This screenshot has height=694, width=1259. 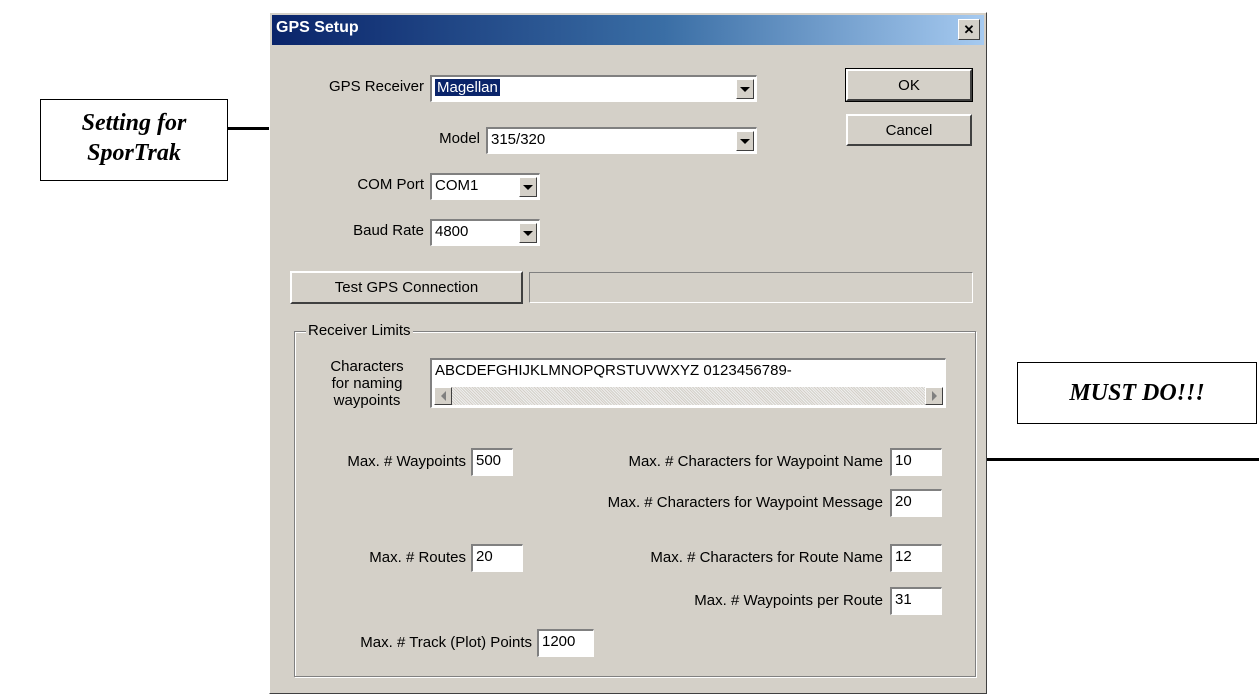 What do you see at coordinates (406, 461) in the screenshot?
I see `max-waypoints-label: Max. # Waypoints` at bounding box center [406, 461].